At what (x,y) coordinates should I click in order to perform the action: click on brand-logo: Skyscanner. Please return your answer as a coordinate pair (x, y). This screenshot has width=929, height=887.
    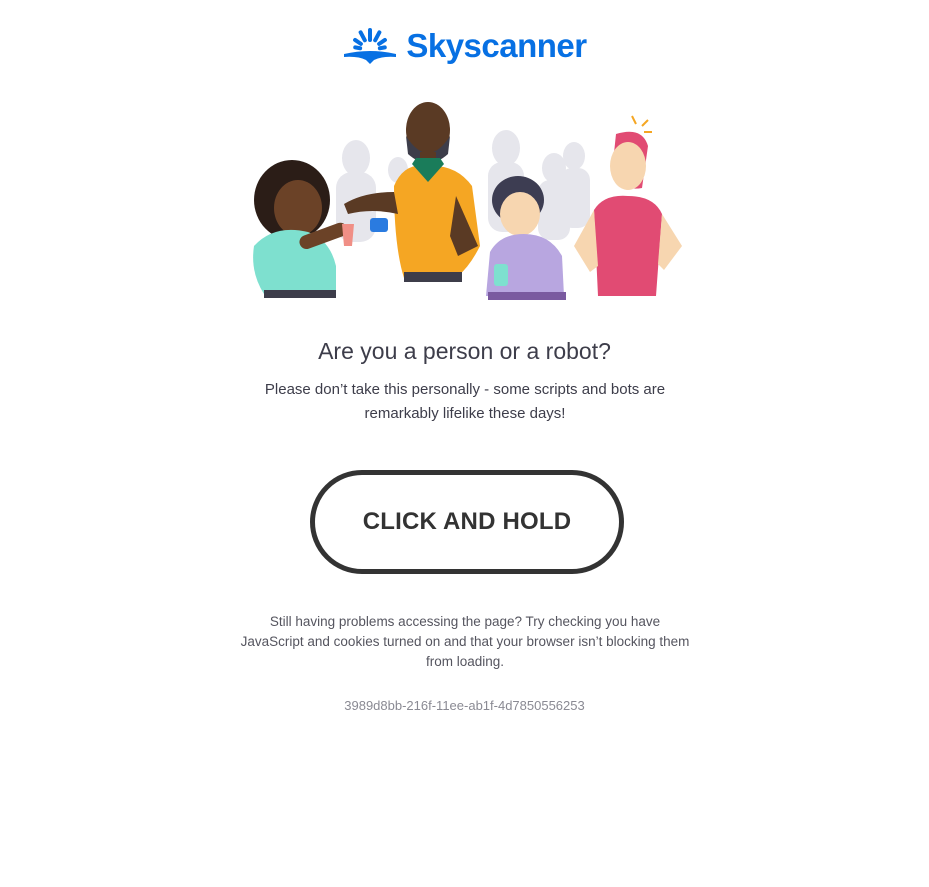
    Looking at the image, I should click on (464, 46).